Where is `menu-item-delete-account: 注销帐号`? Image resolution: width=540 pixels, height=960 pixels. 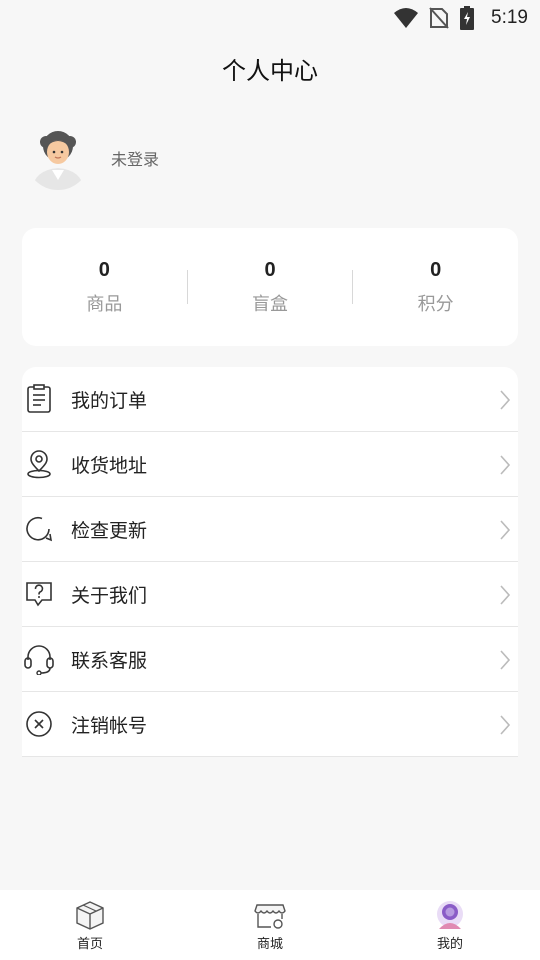 menu-item-delete-account: 注销帐号 is located at coordinates (270, 724).